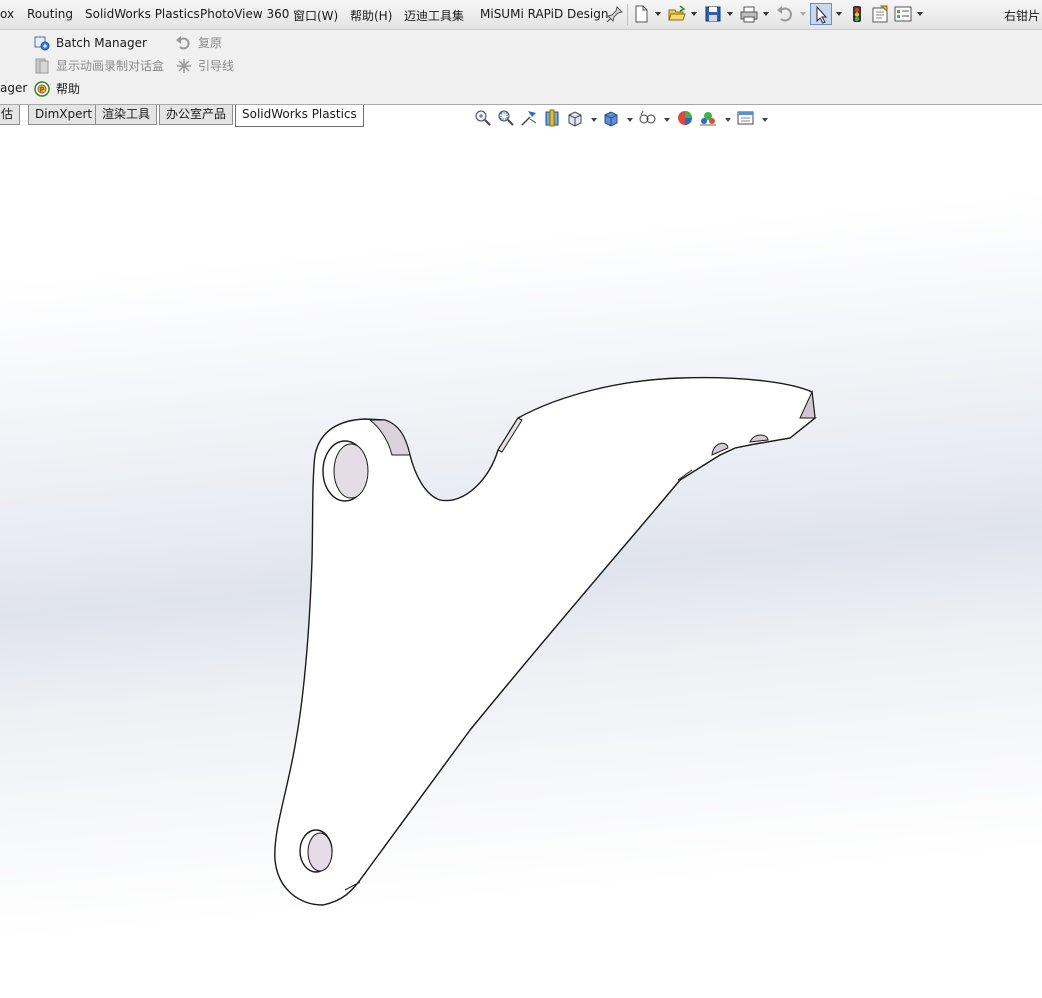  Describe the element at coordinates (785, 14) in the screenshot. I see `undo-icon` at that location.